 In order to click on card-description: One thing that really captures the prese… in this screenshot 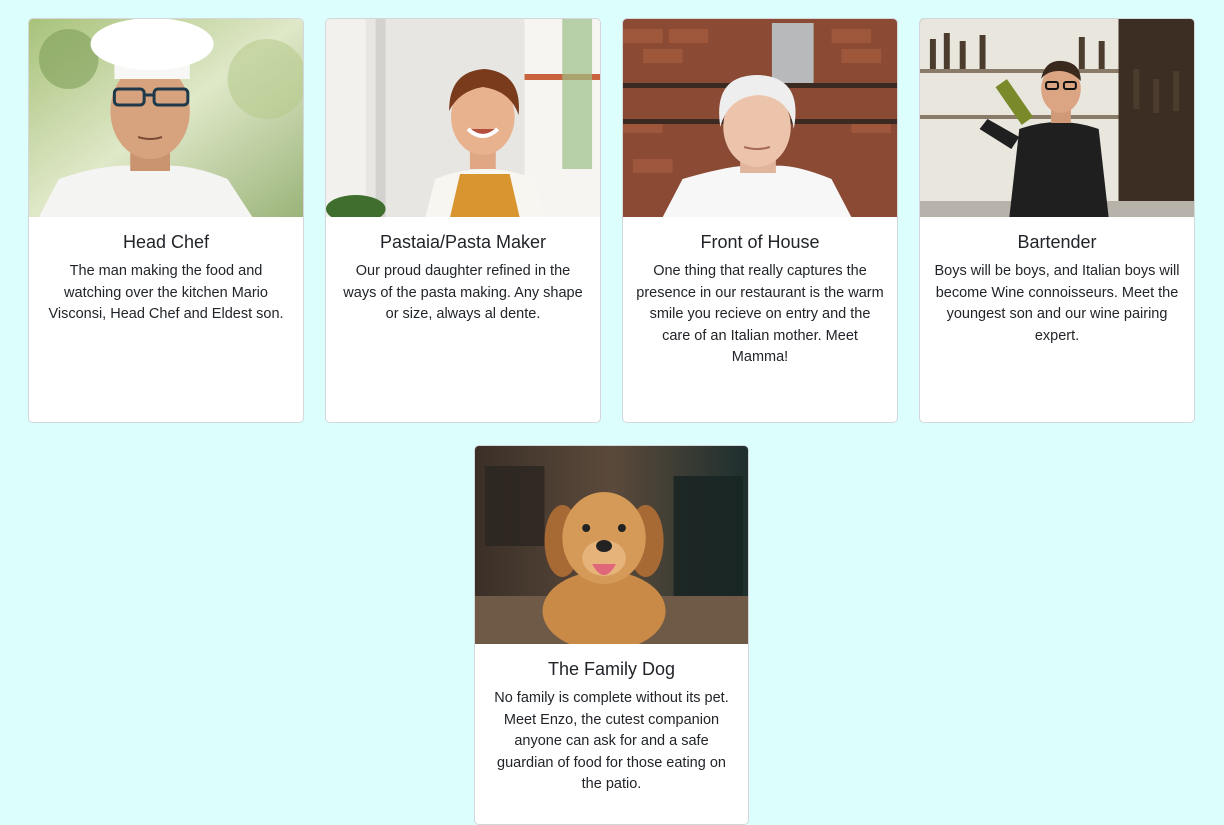, I will do `click(760, 314)`.